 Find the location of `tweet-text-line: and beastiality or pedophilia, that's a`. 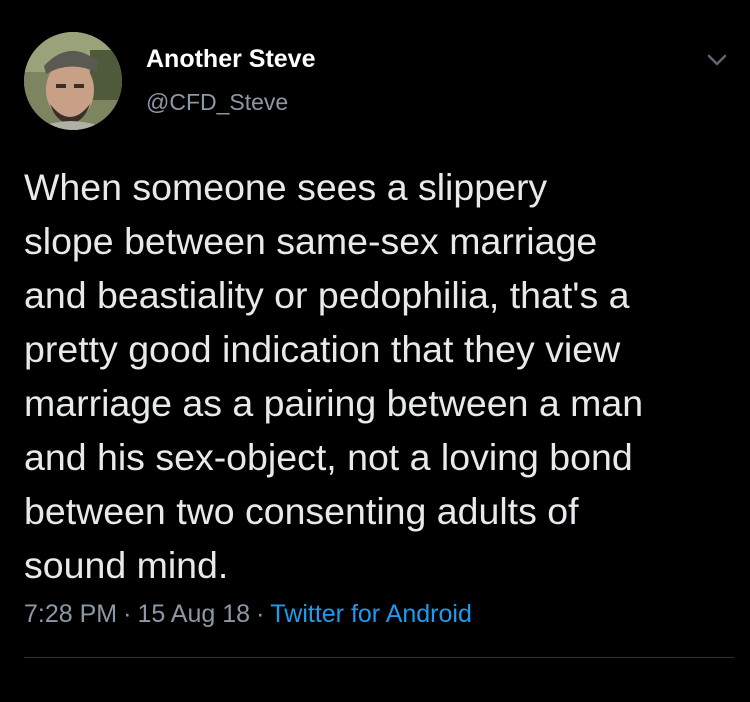

tweet-text-line: and beastiality or pedophilia, that's a is located at coordinates (327, 295).